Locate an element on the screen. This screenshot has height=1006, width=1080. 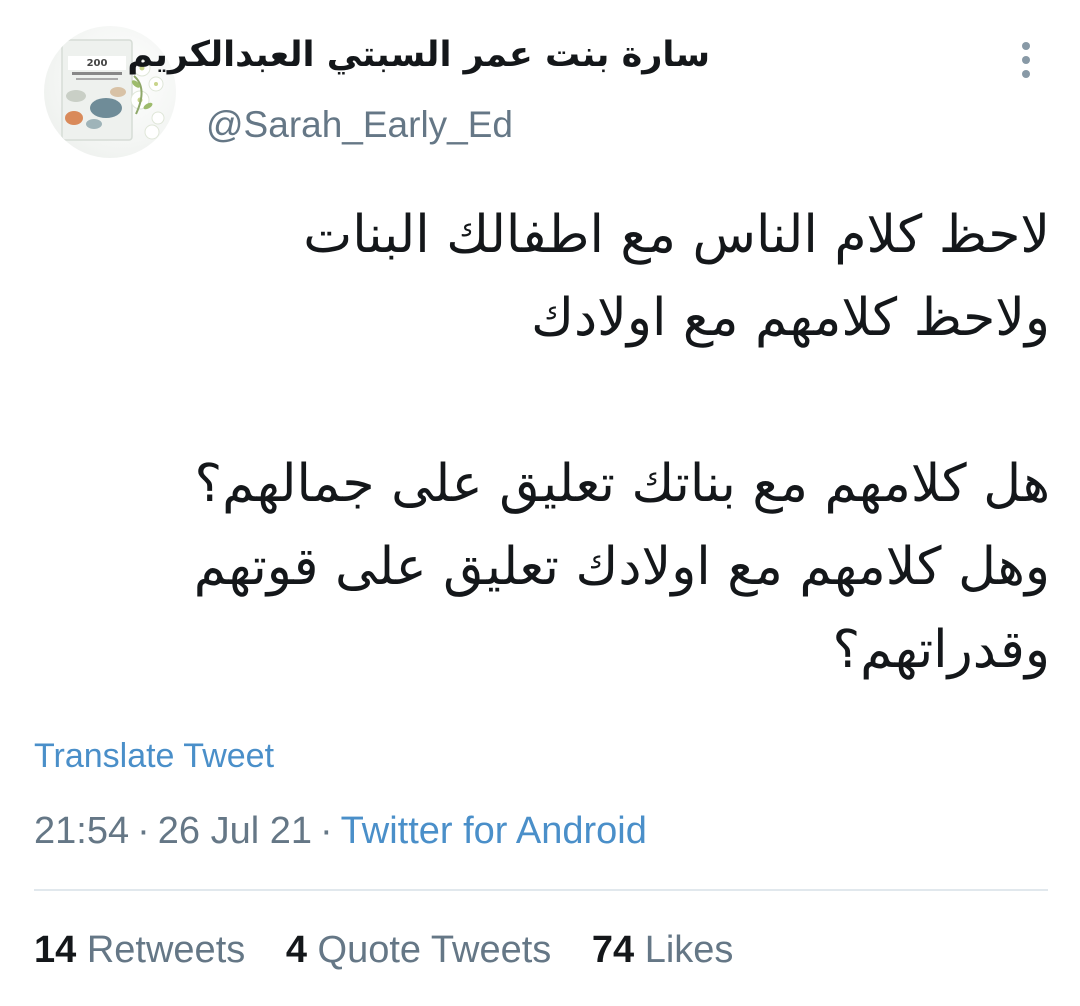
tweet-text-line: ولاحظ كلامهم مع اولادك is located at coordinates (790, 318).